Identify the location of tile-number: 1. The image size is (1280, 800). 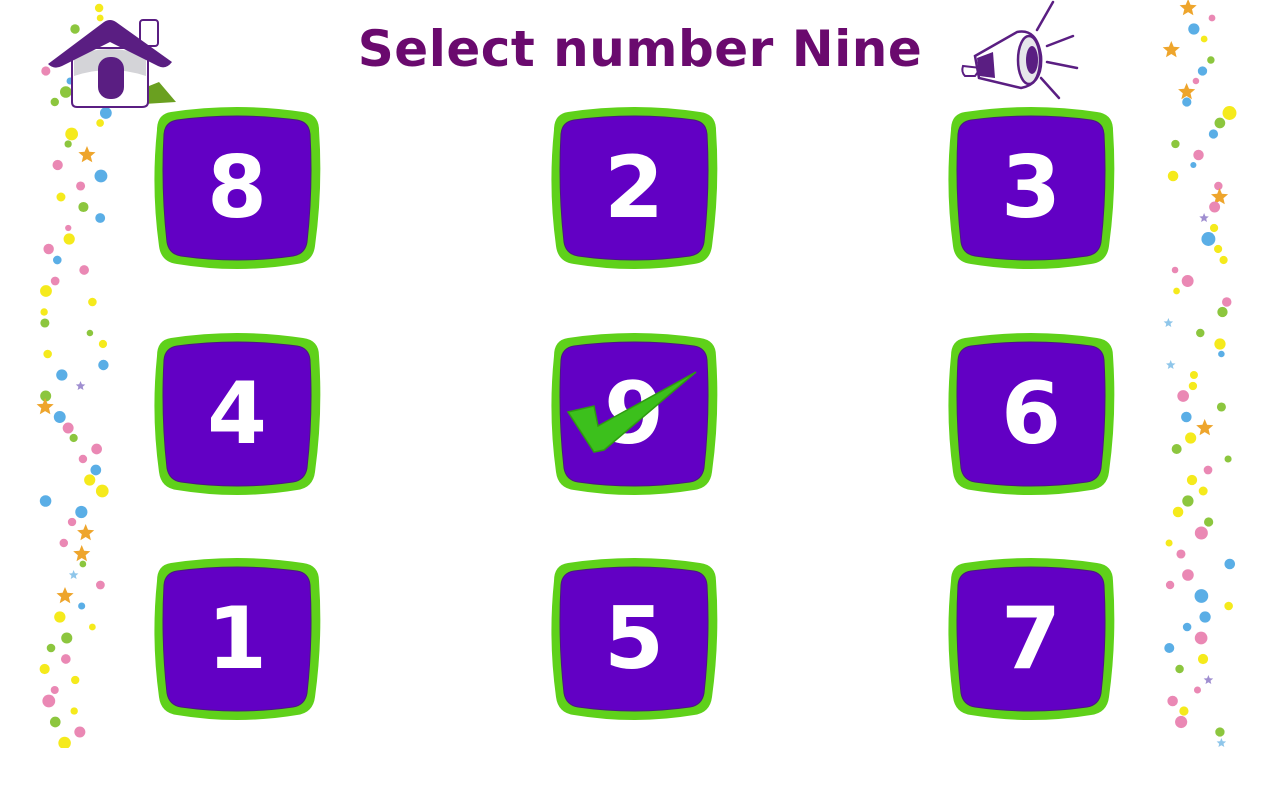
(237, 639).